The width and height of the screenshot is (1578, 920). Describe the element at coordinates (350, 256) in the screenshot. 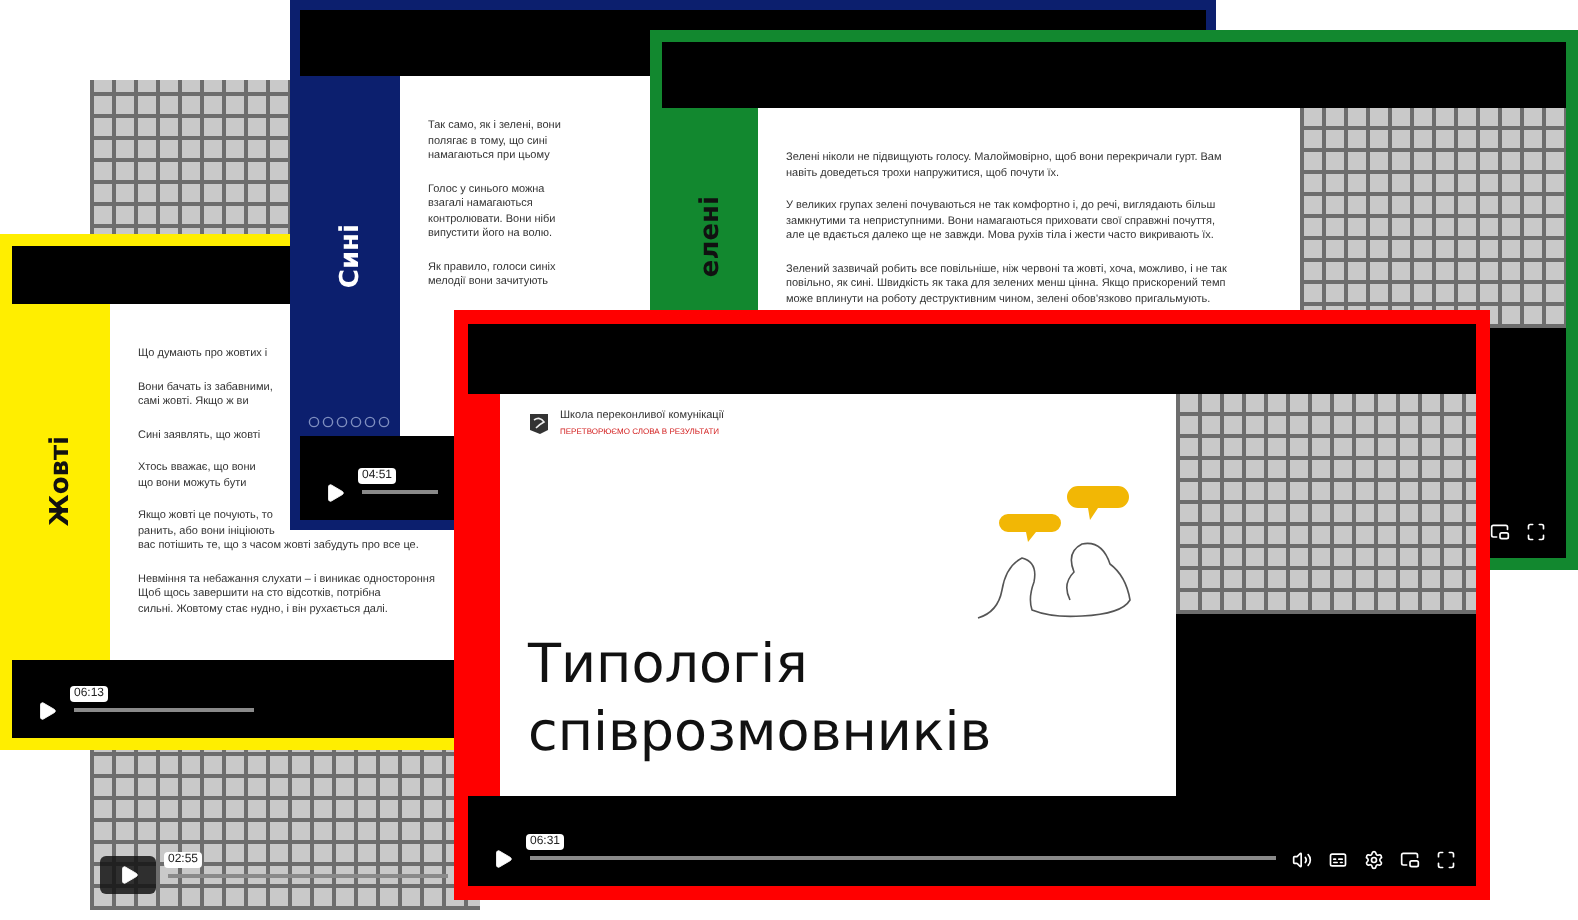

I see `sidebar-label: Сині` at that location.